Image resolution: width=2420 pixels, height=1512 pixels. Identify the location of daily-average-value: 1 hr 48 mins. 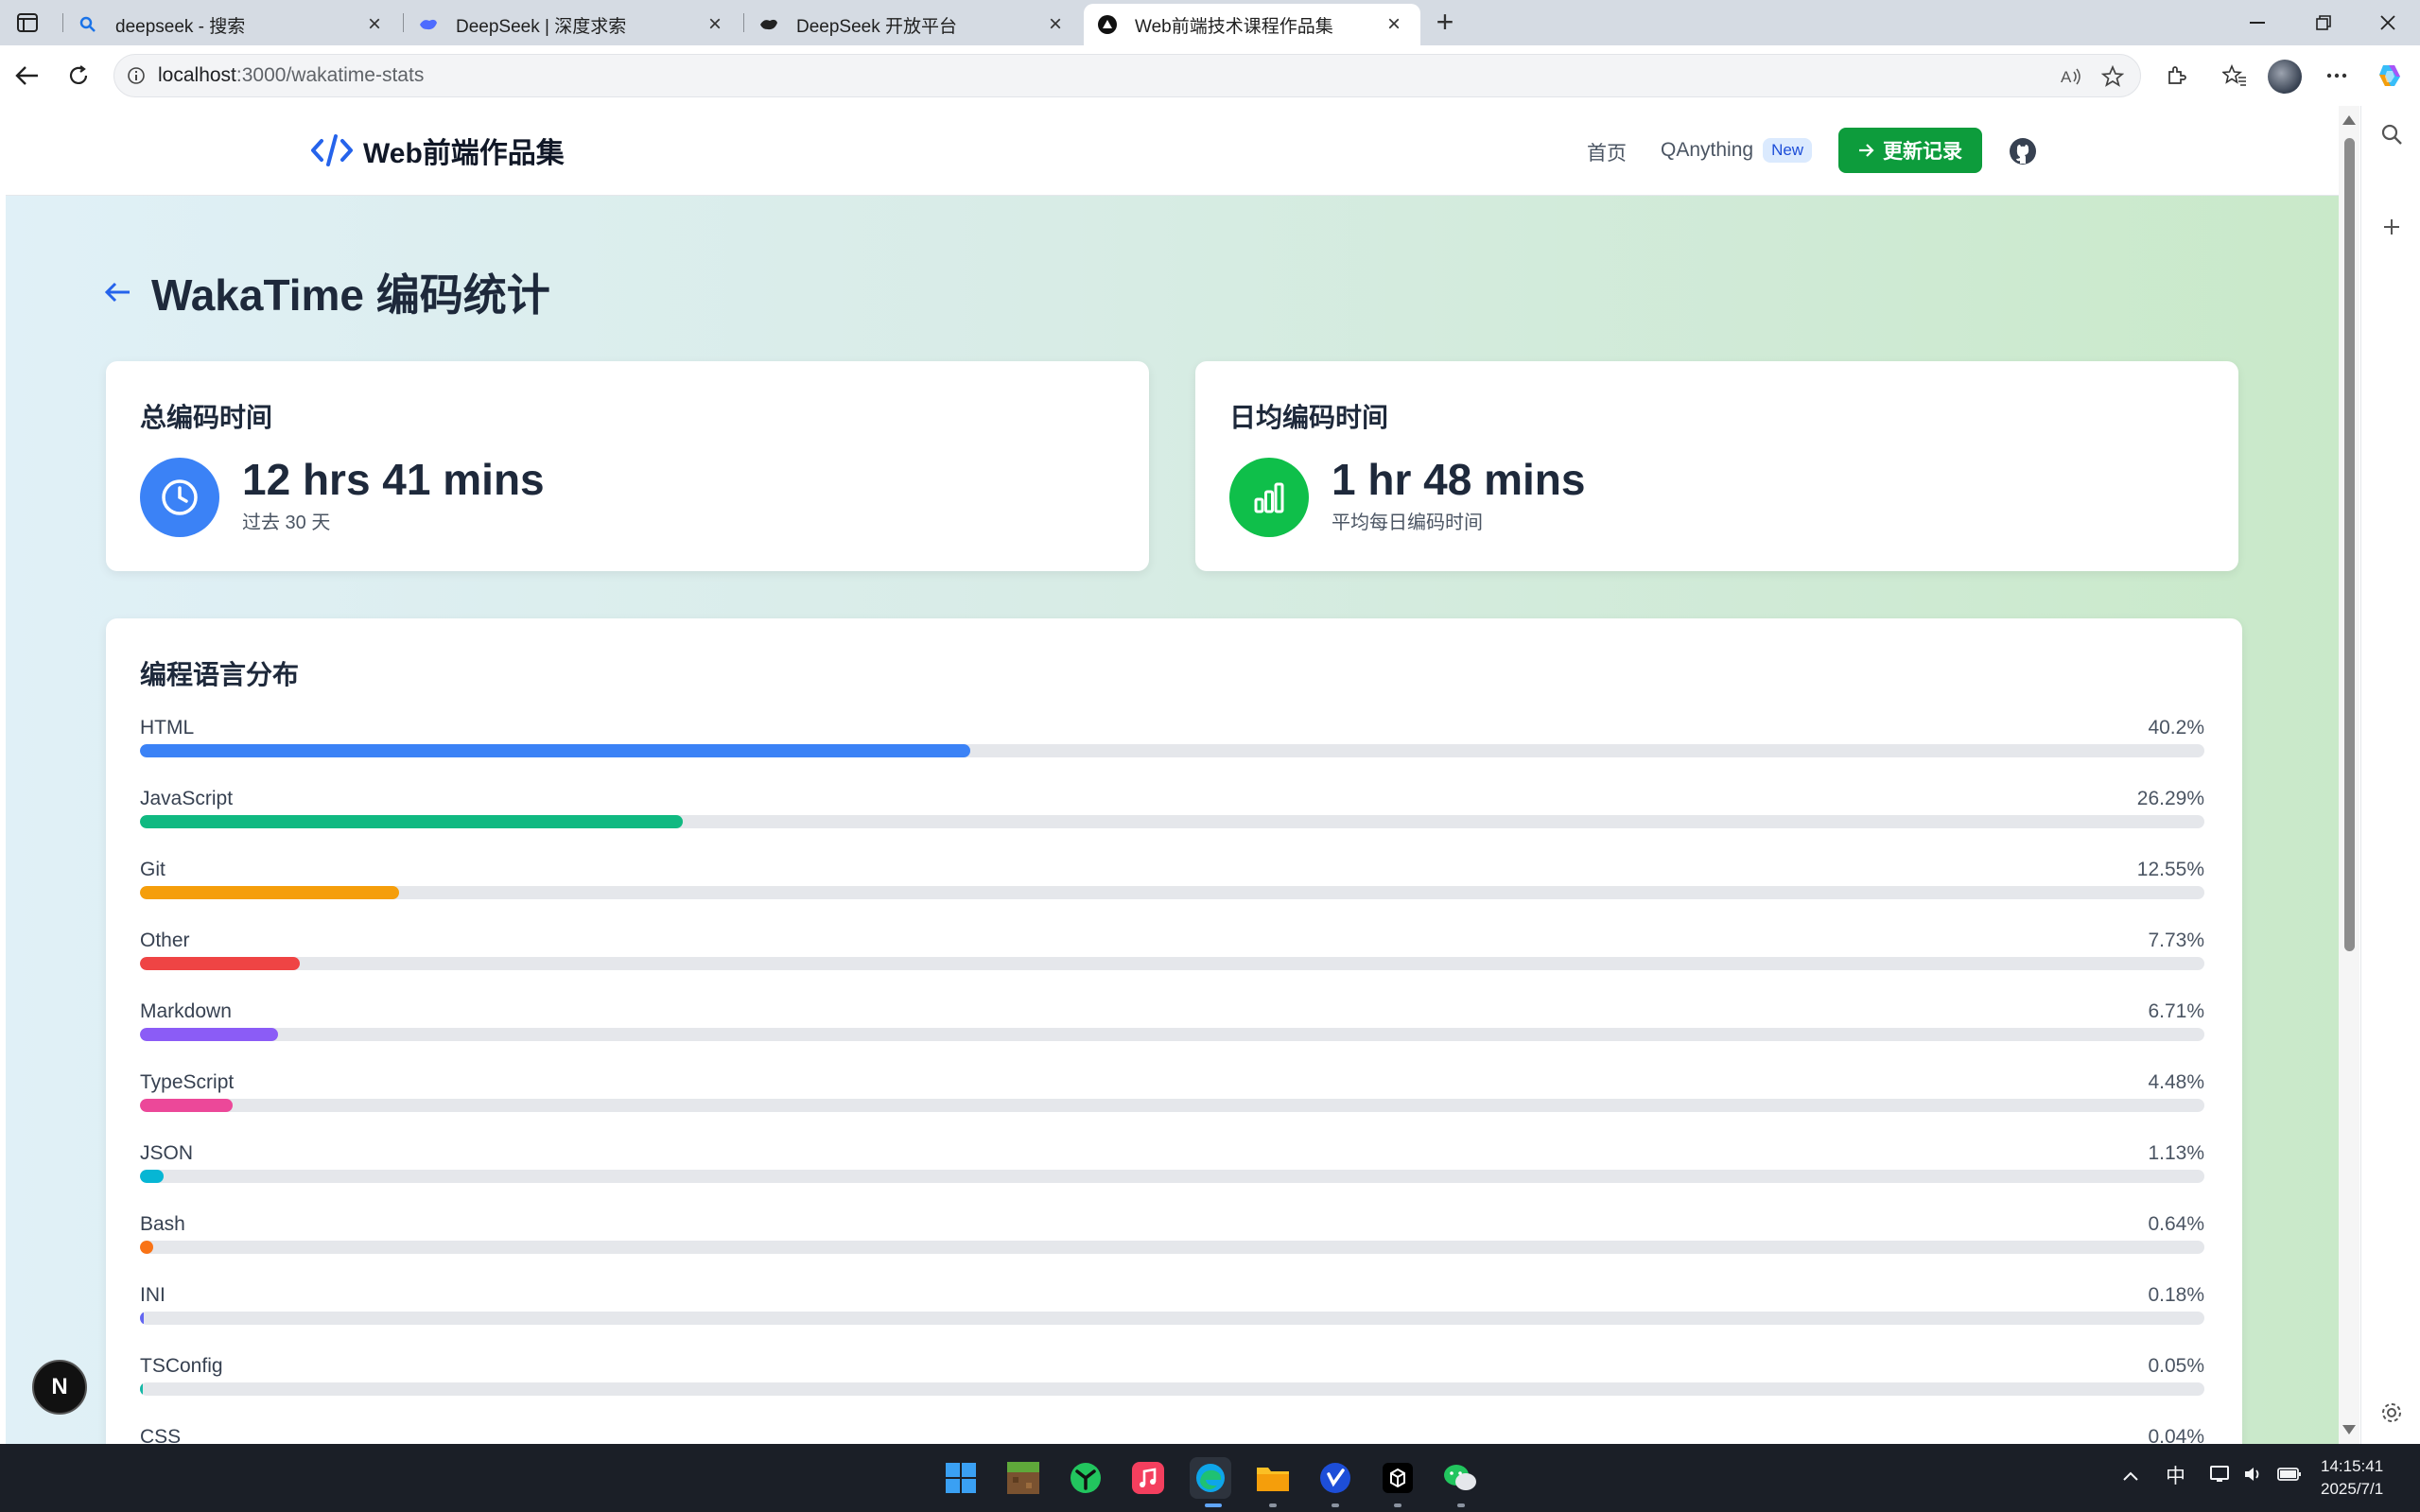
(1459, 479).